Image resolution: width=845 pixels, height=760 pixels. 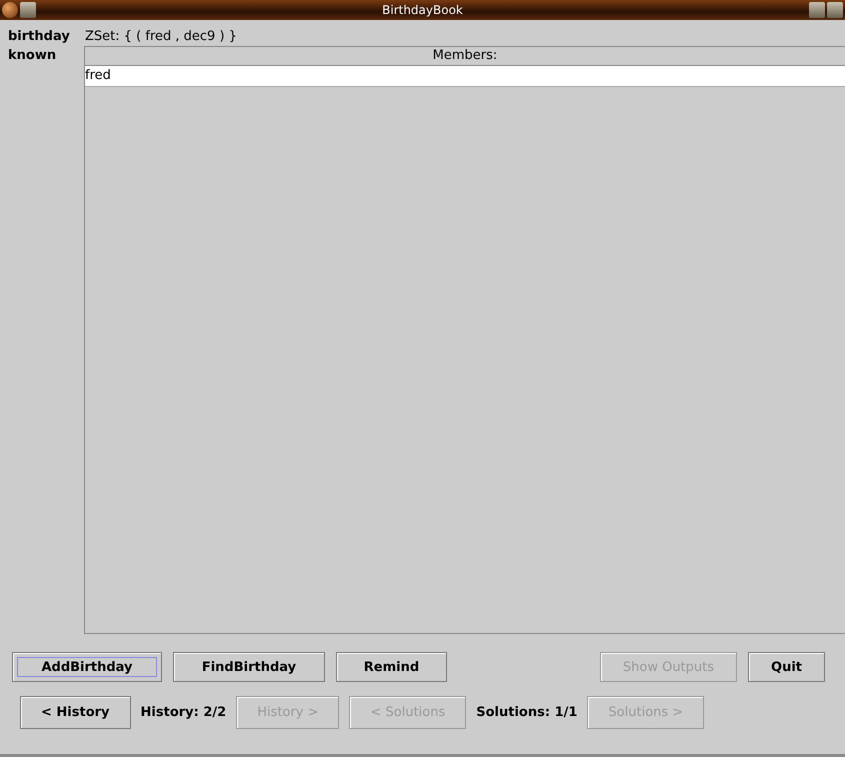 What do you see at coordinates (33, 56) in the screenshot?
I see `field-label: known` at bounding box center [33, 56].